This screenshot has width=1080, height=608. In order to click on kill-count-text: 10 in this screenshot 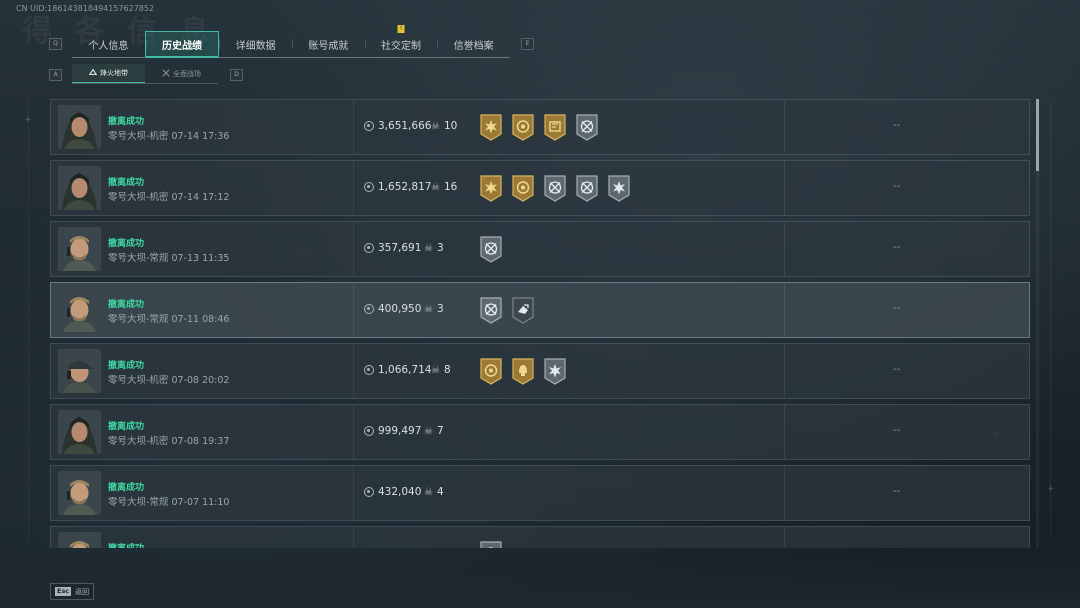, I will do `click(450, 126)`.